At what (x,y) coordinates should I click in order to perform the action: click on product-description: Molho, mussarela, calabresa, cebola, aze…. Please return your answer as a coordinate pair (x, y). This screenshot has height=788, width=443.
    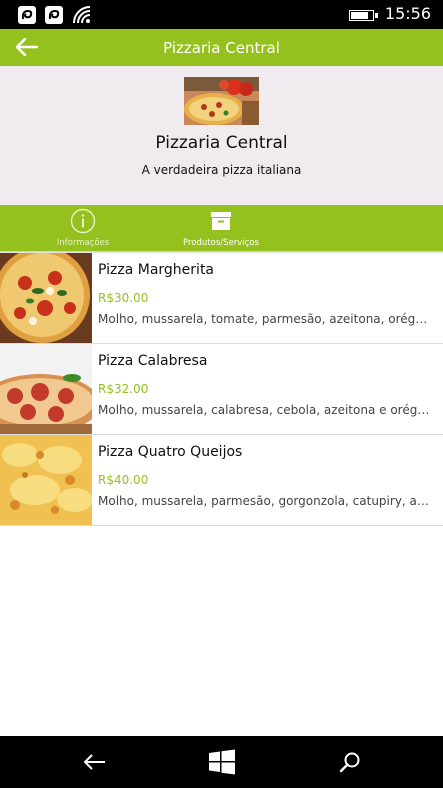
    Looking at the image, I should click on (265, 410).